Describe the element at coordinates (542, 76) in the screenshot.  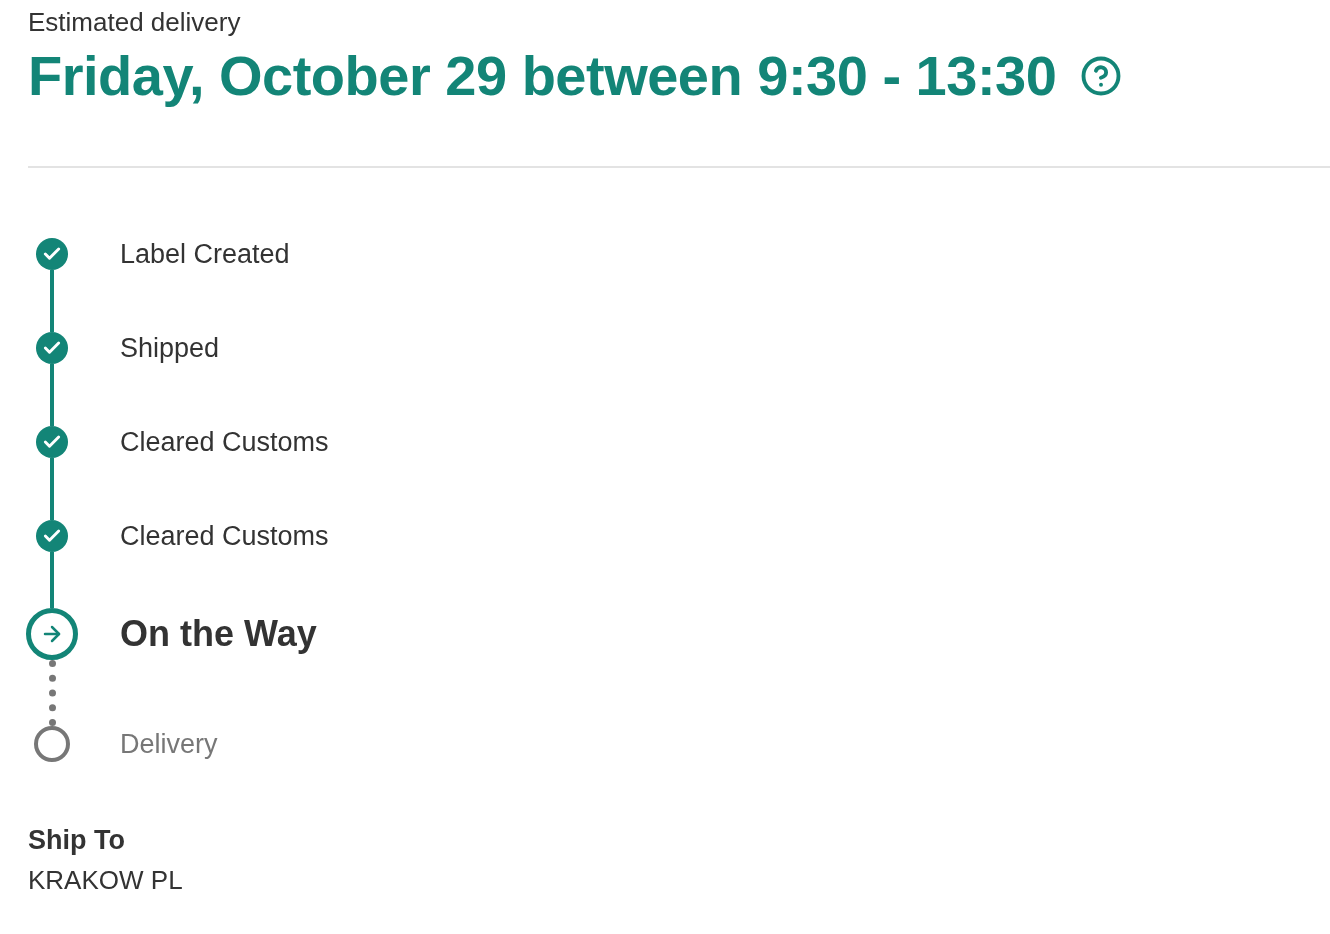
I see `delivery-window-title: Friday, October 29 between 9:30 - 13:30` at that location.